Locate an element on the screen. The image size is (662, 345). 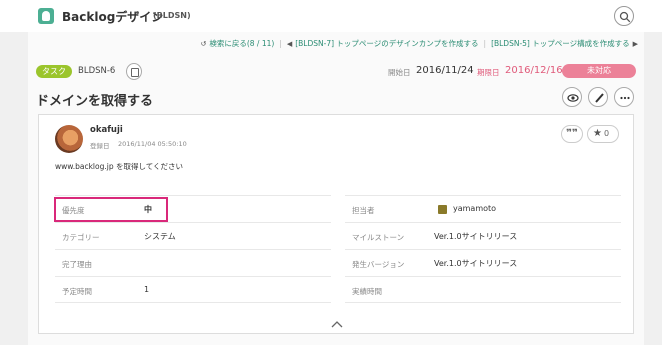
issue-type-badge: タスク is located at coordinates (54, 71).